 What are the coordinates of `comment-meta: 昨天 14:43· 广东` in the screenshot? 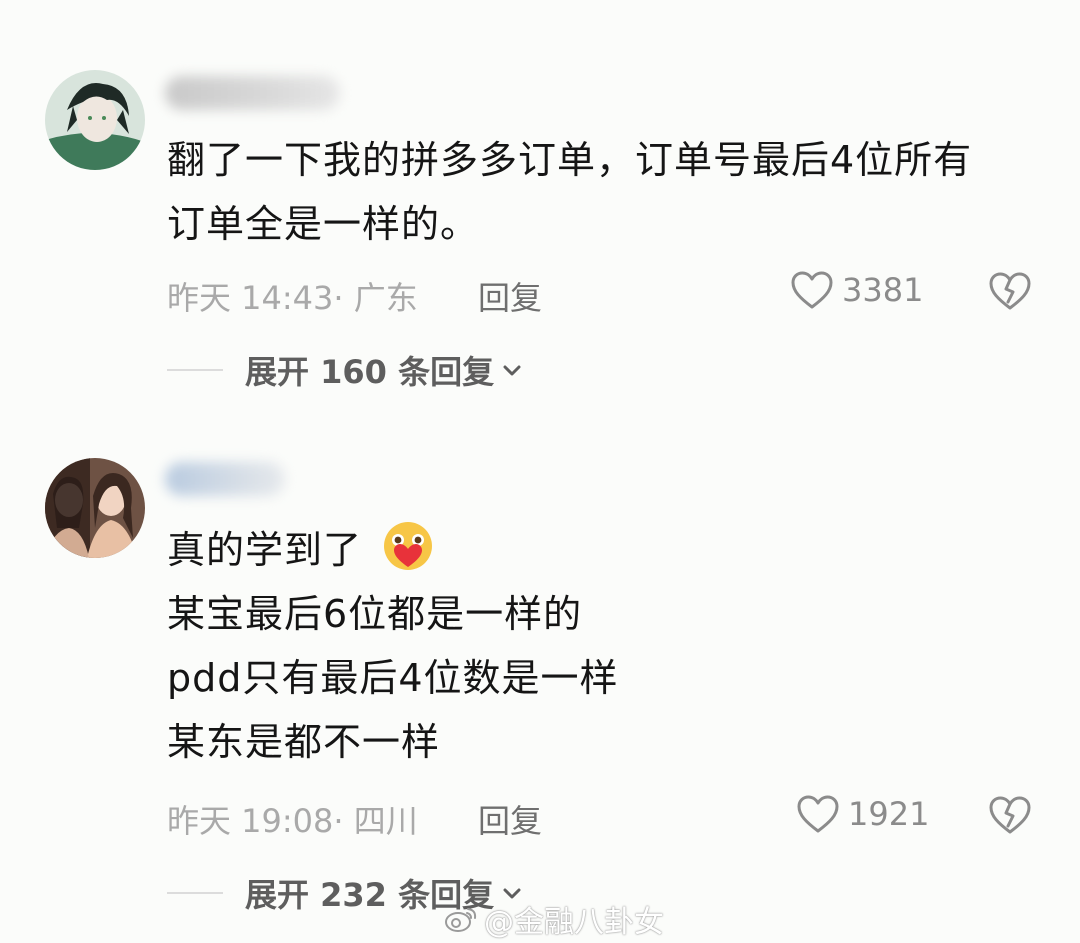 It's located at (292, 298).